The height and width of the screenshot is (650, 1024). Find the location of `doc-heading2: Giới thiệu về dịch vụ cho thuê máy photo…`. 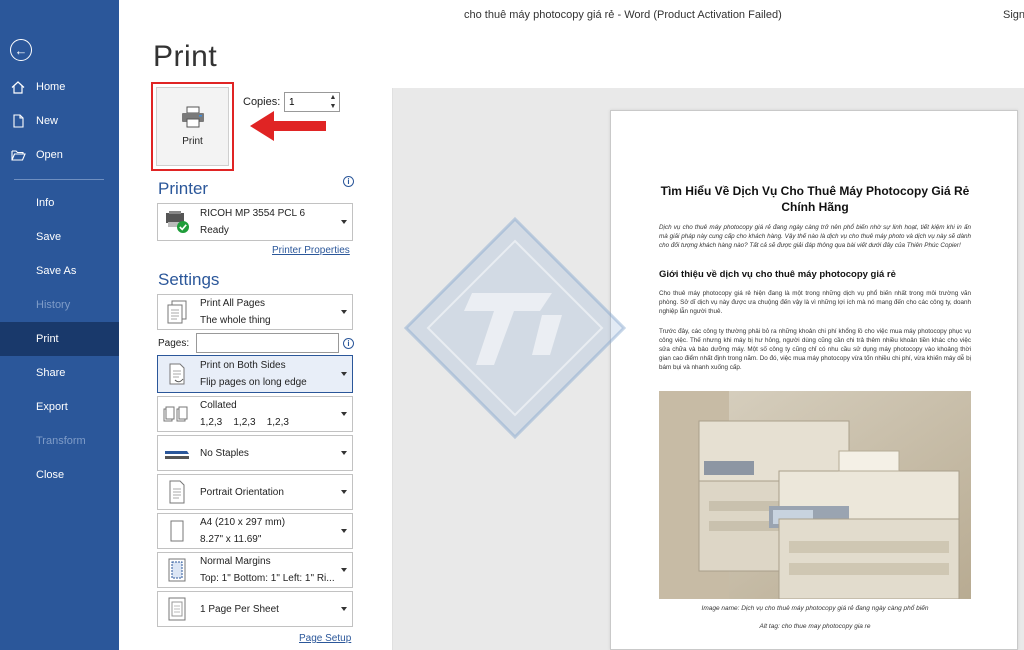

doc-heading2: Giới thiệu về dịch vụ cho thuê máy photo… is located at coordinates (777, 274).